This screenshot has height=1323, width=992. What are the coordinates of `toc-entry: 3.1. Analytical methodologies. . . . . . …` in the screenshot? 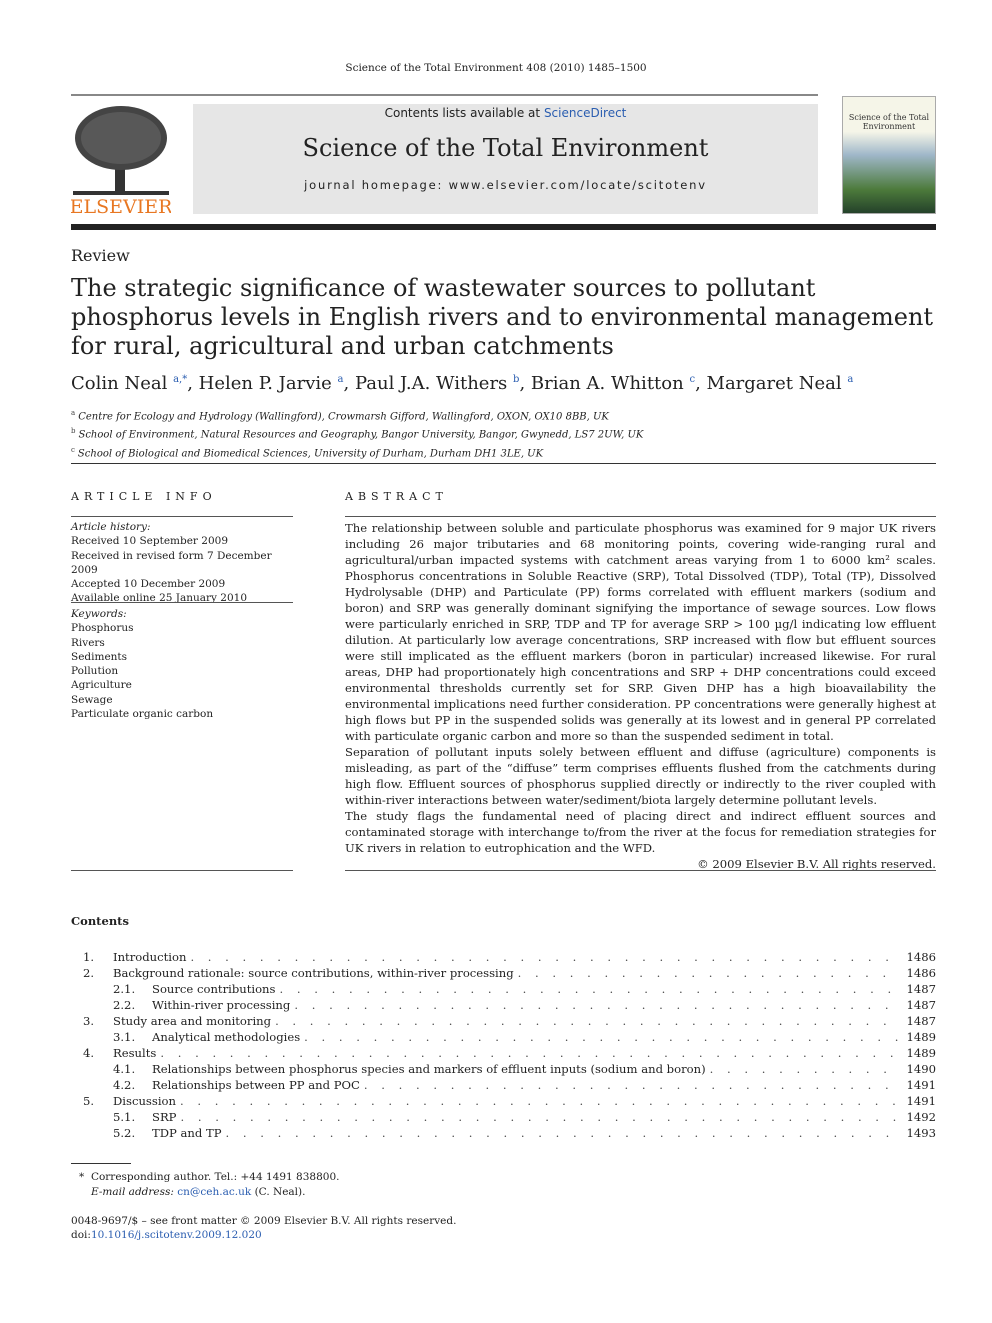 It's located at (503, 1037).